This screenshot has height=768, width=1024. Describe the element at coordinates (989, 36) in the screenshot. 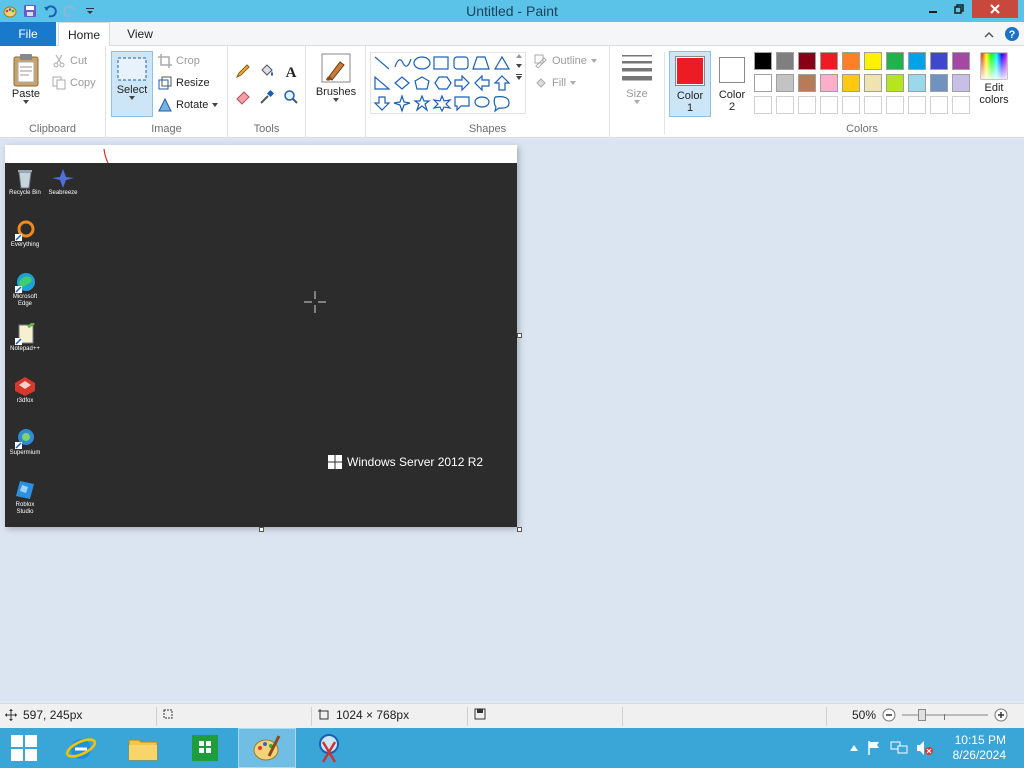

I see `minimize-ribbon-icon` at that location.